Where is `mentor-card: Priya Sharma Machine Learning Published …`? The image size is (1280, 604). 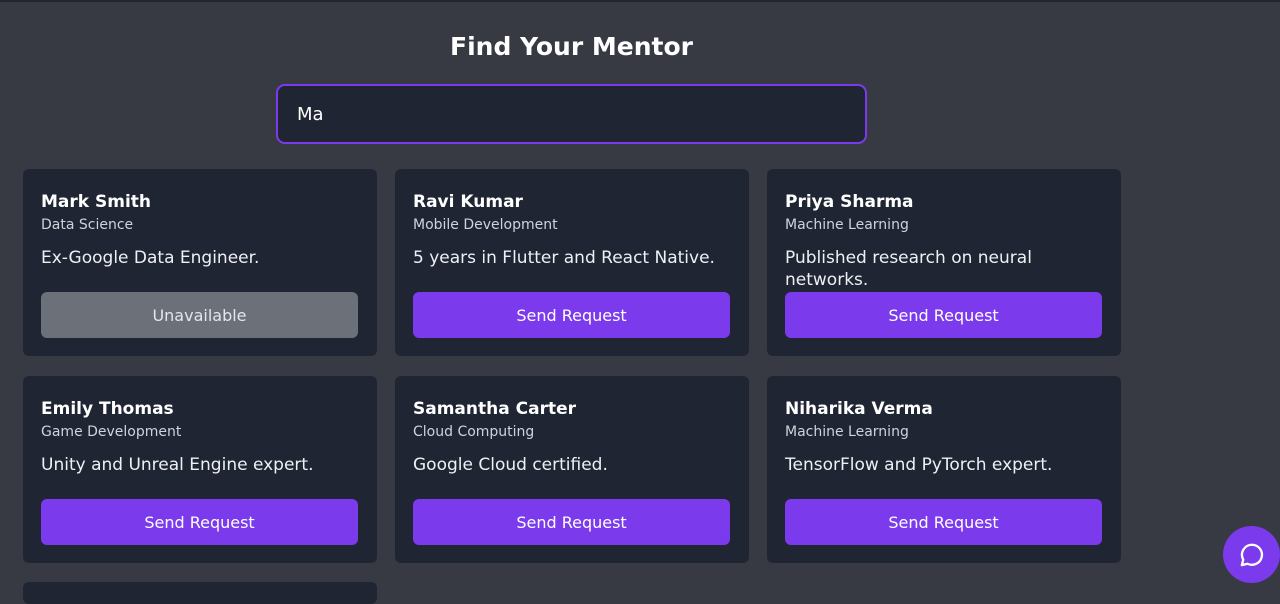 mentor-card: Priya Sharma Machine Learning Published … is located at coordinates (944, 262).